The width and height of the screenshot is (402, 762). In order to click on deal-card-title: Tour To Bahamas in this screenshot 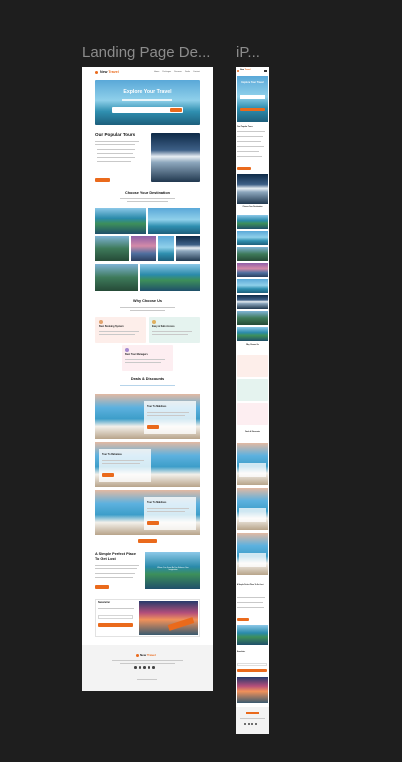, I will do `click(112, 454)`.